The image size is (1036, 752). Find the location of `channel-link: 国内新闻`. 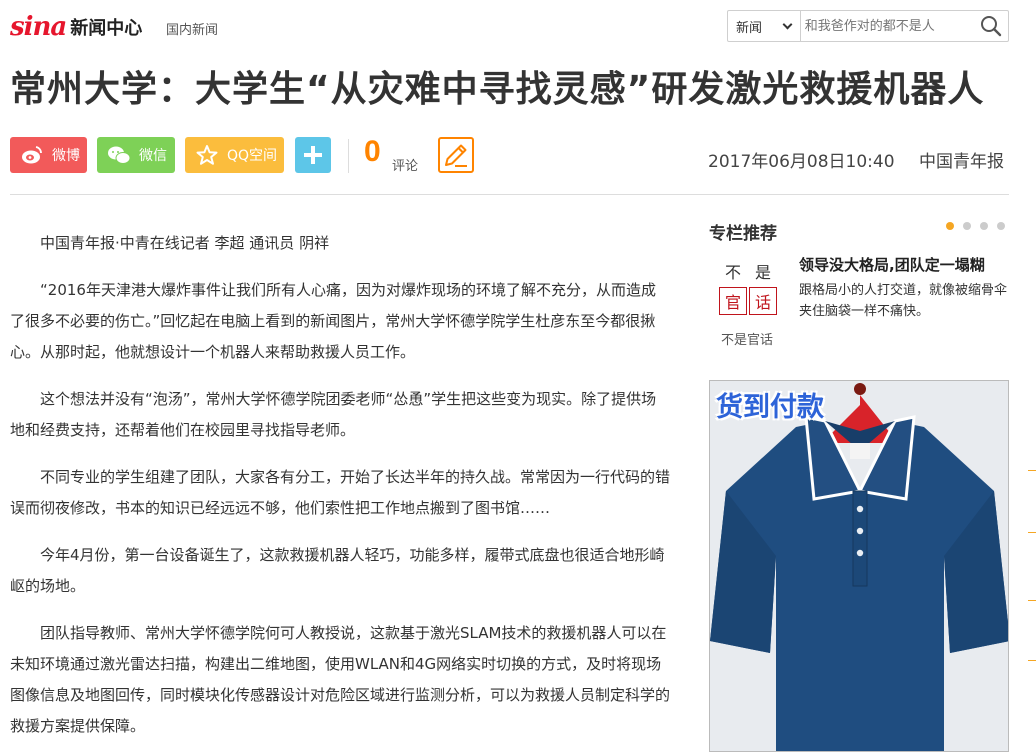

channel-link: 国内新闻 is located at coordinates (192, 28).